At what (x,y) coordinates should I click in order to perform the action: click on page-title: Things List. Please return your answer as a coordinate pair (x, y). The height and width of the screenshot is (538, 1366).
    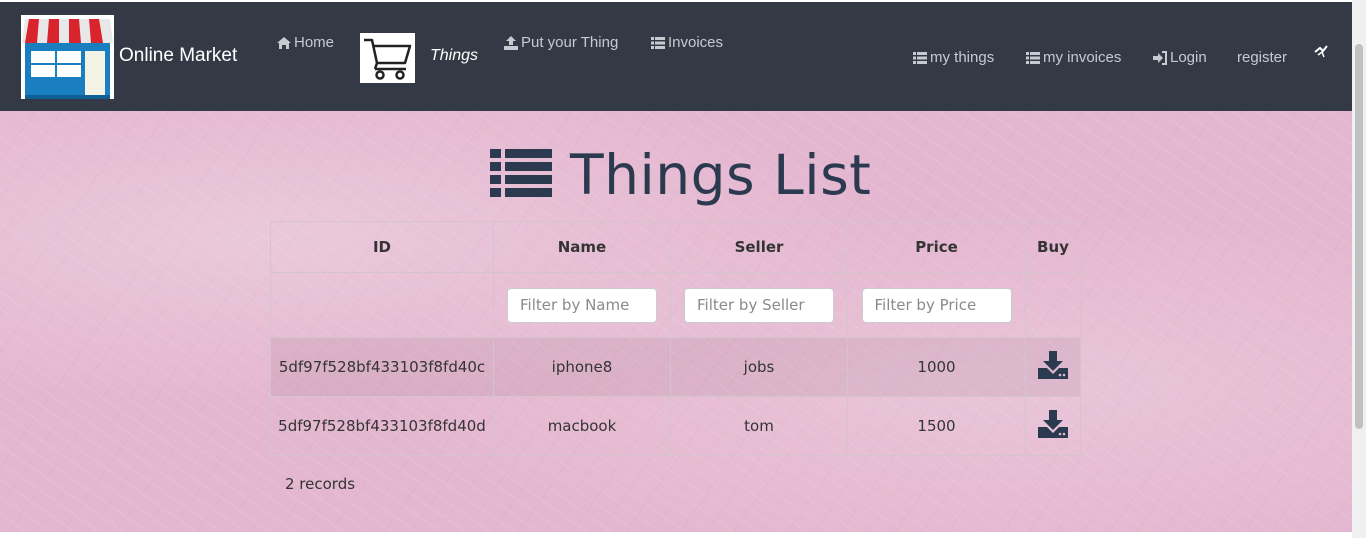
    Looking at the image, I should click on (680, 175).